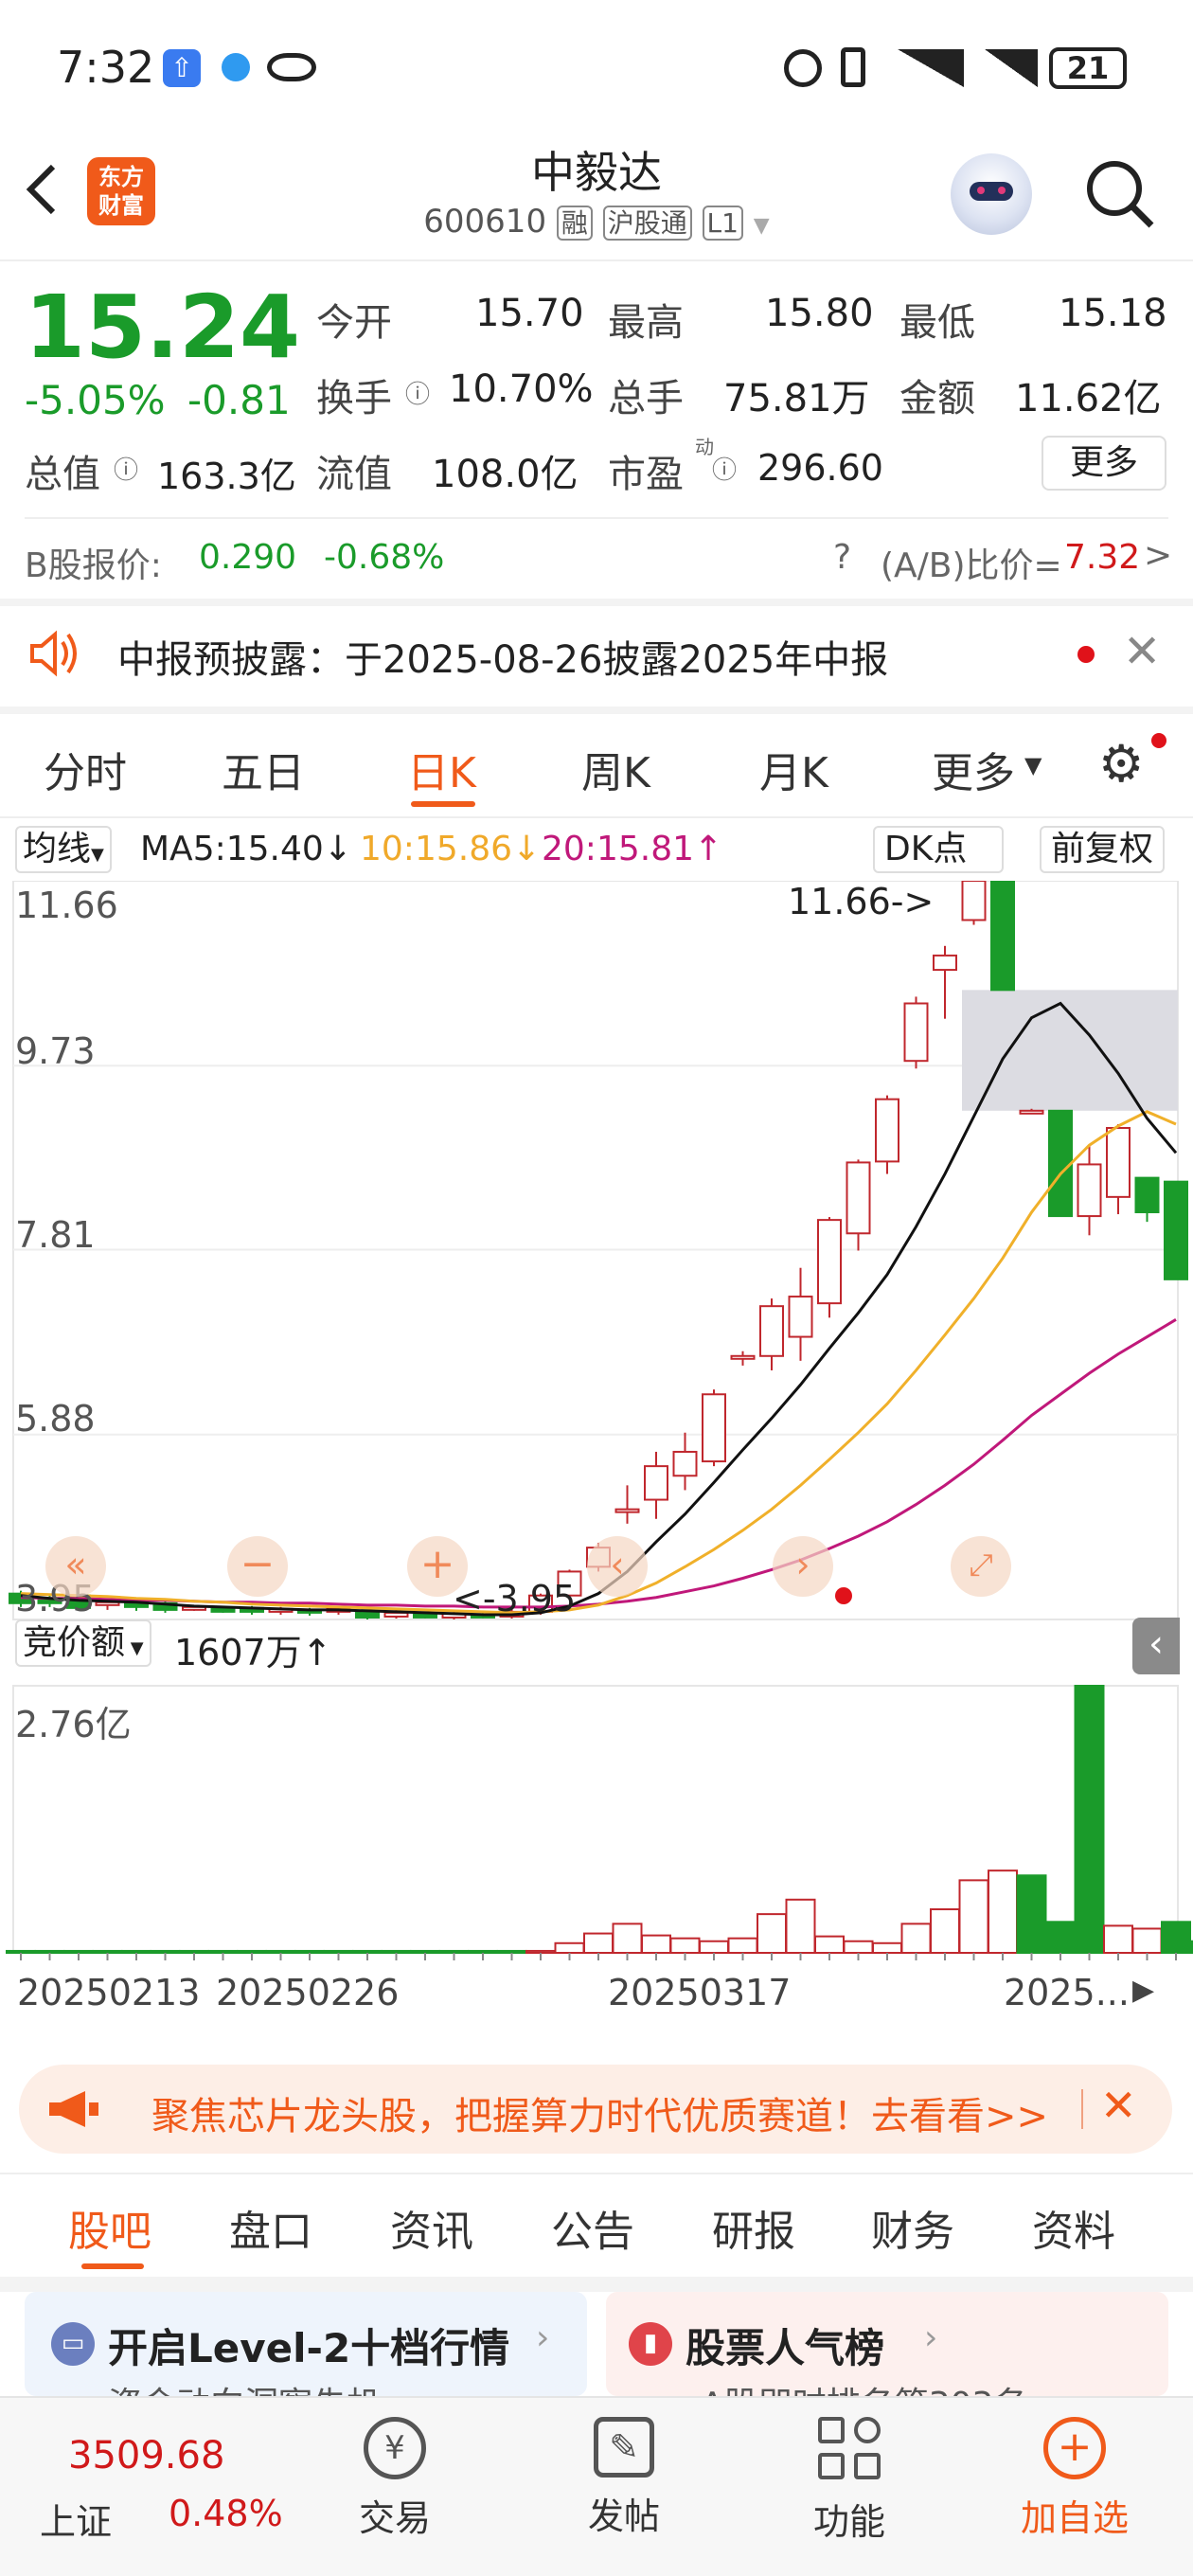  Describe the element at coordinates (1103, 849) in the screenshot. I see `adjust-mode-button: 前复权` at that location.